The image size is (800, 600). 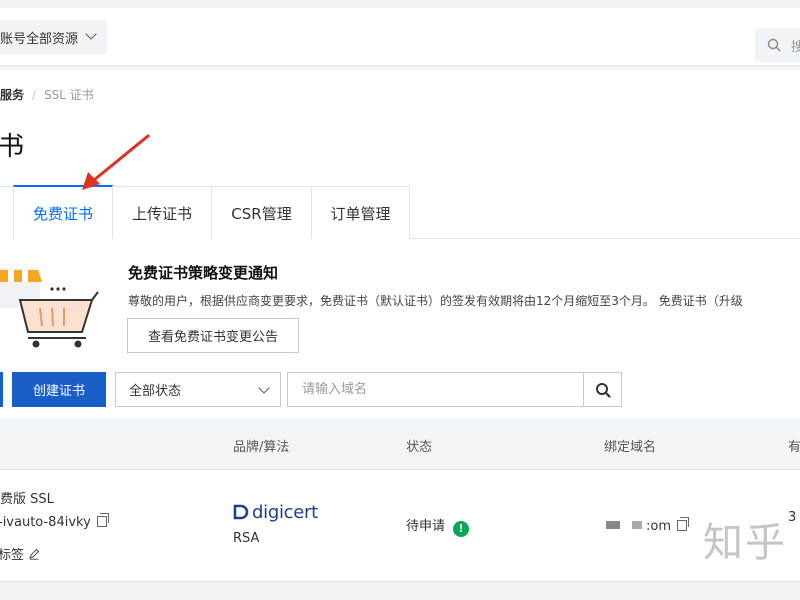 What do you see at coordinates (241, 512) in the screenshot?
I see `digicert-mark-icon` at bounding box center [241, 512].